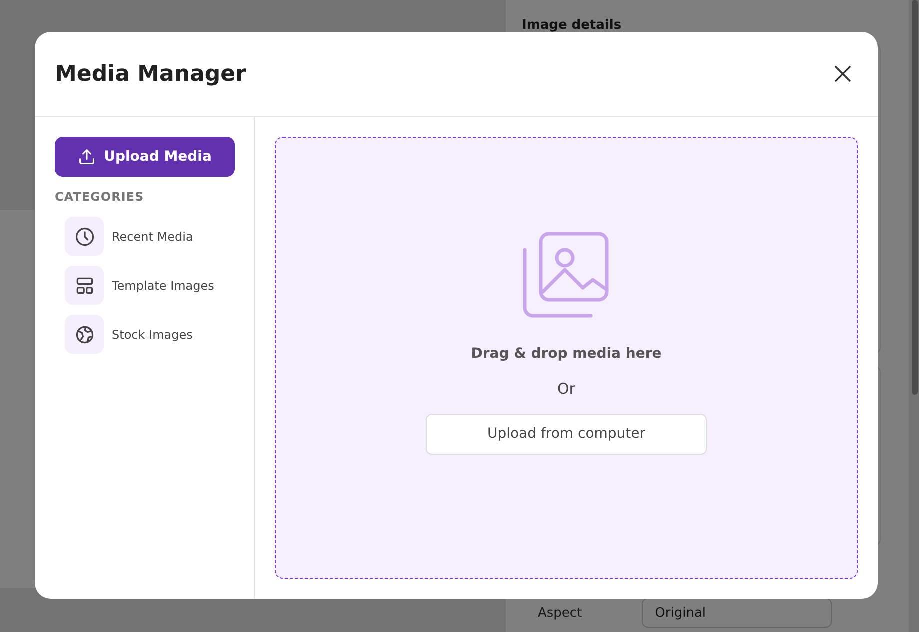 The width and height of the screenshot is (919, 632). Describe the element at coordinates (915, 197) in the screenshot. I see `scrollbar-thumb` at that location.